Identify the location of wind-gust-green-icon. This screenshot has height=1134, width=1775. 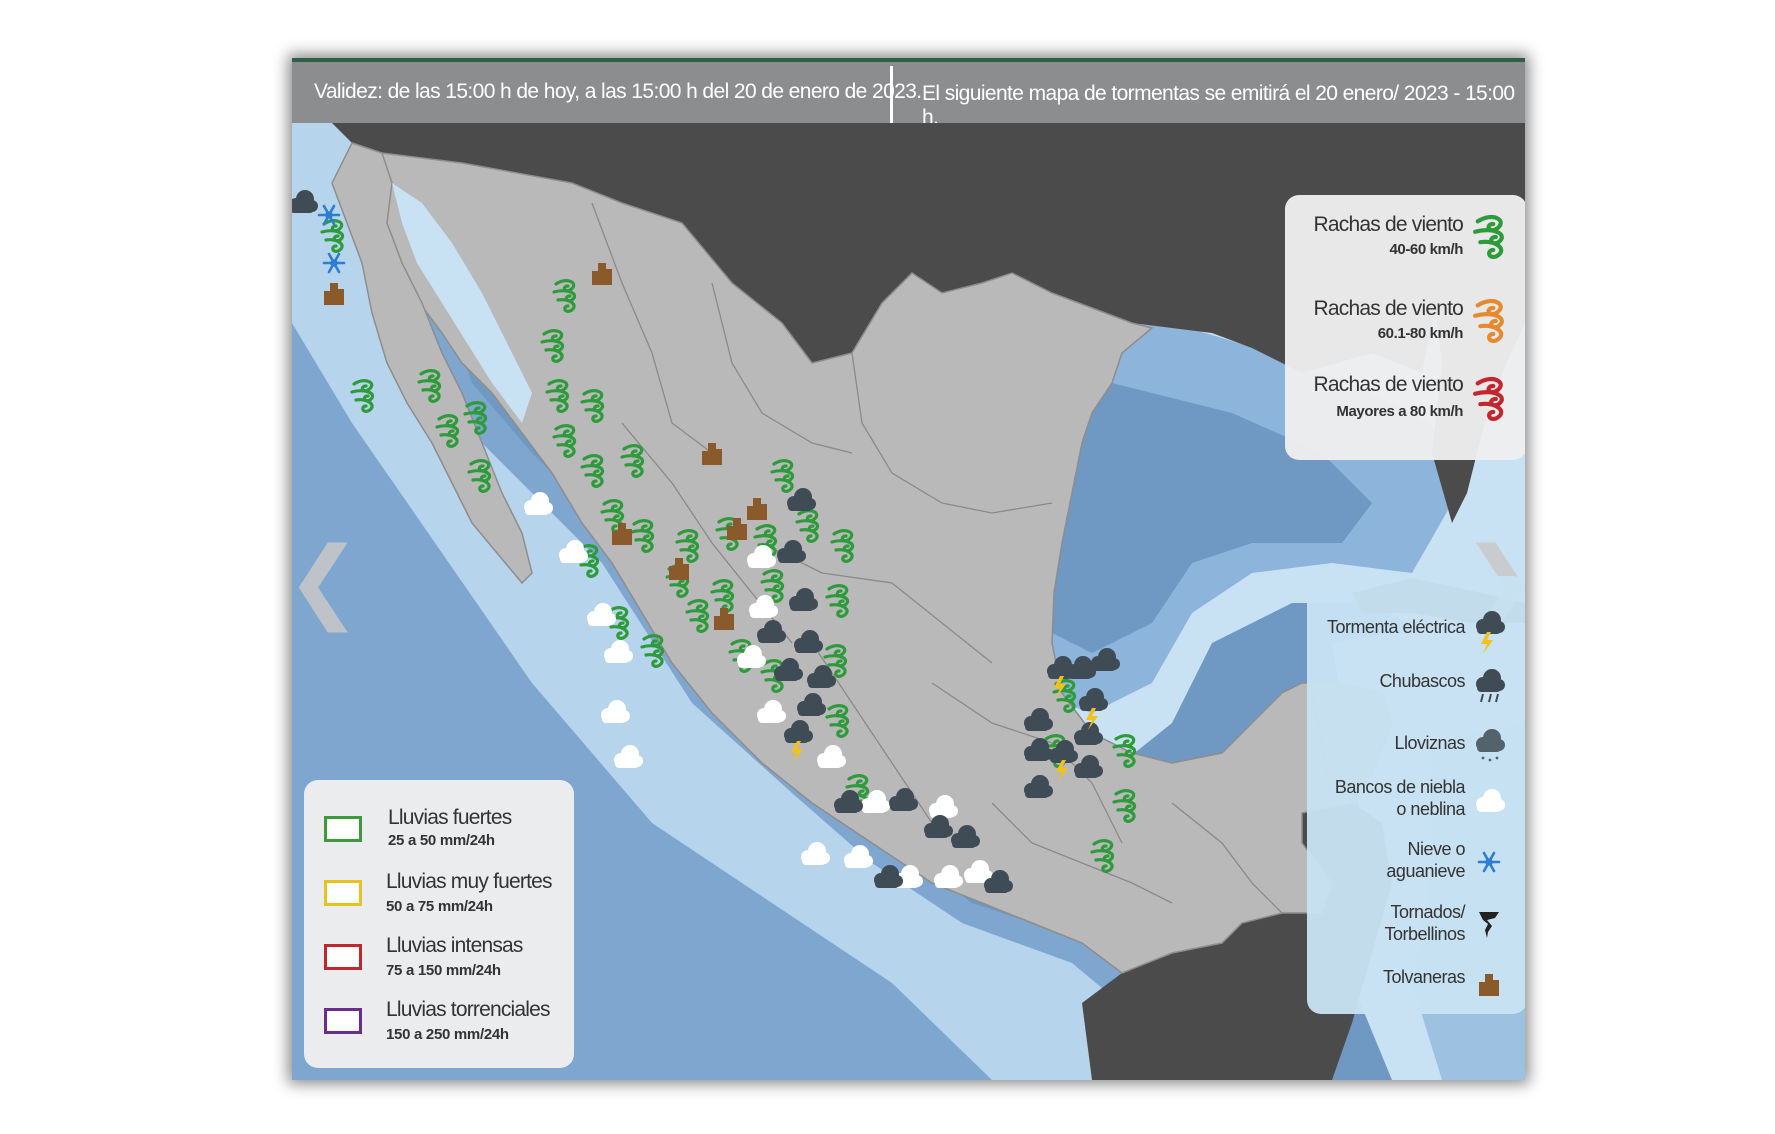
(1492, 237).